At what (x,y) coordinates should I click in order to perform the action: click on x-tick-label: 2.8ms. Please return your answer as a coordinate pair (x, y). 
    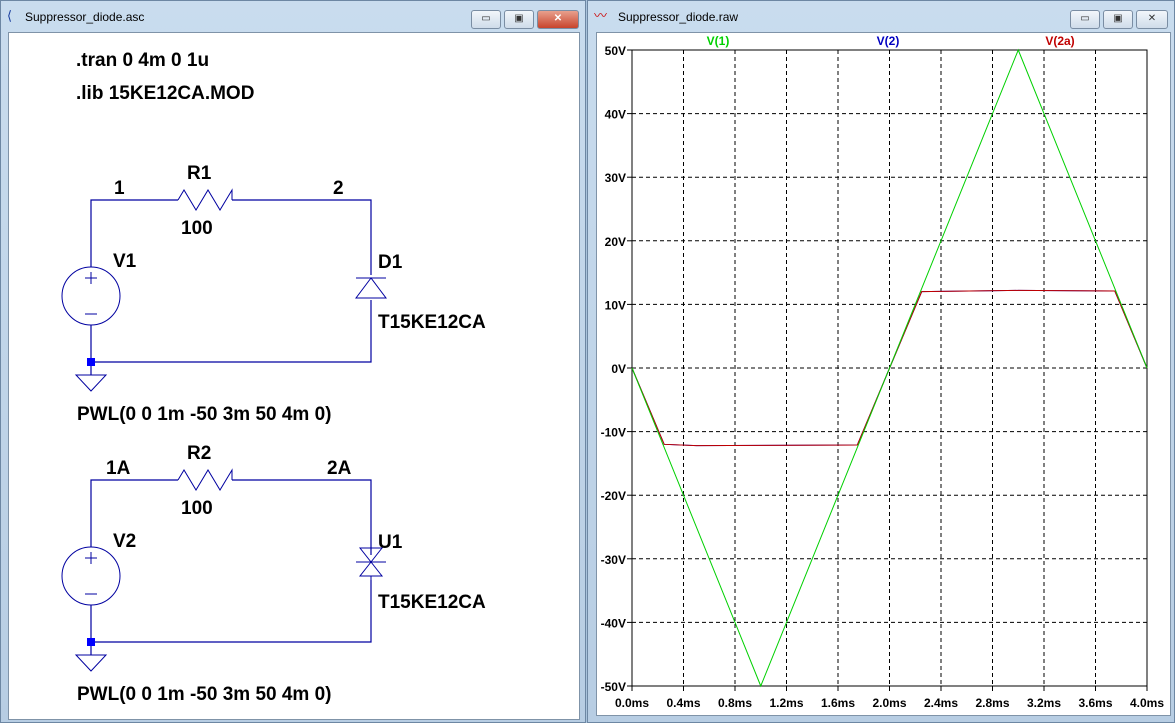
    Looking at the image, I should click on (992, 703).